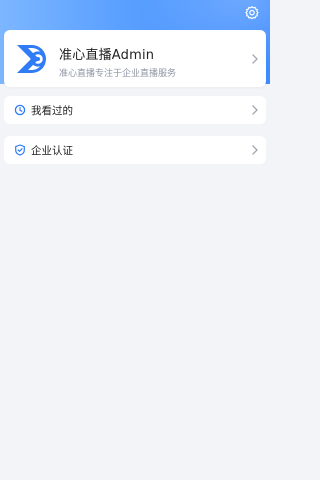  I want to click on profile-card: 准心直播Admin 准心直播专注于企业直播服务, so click(135, 58).